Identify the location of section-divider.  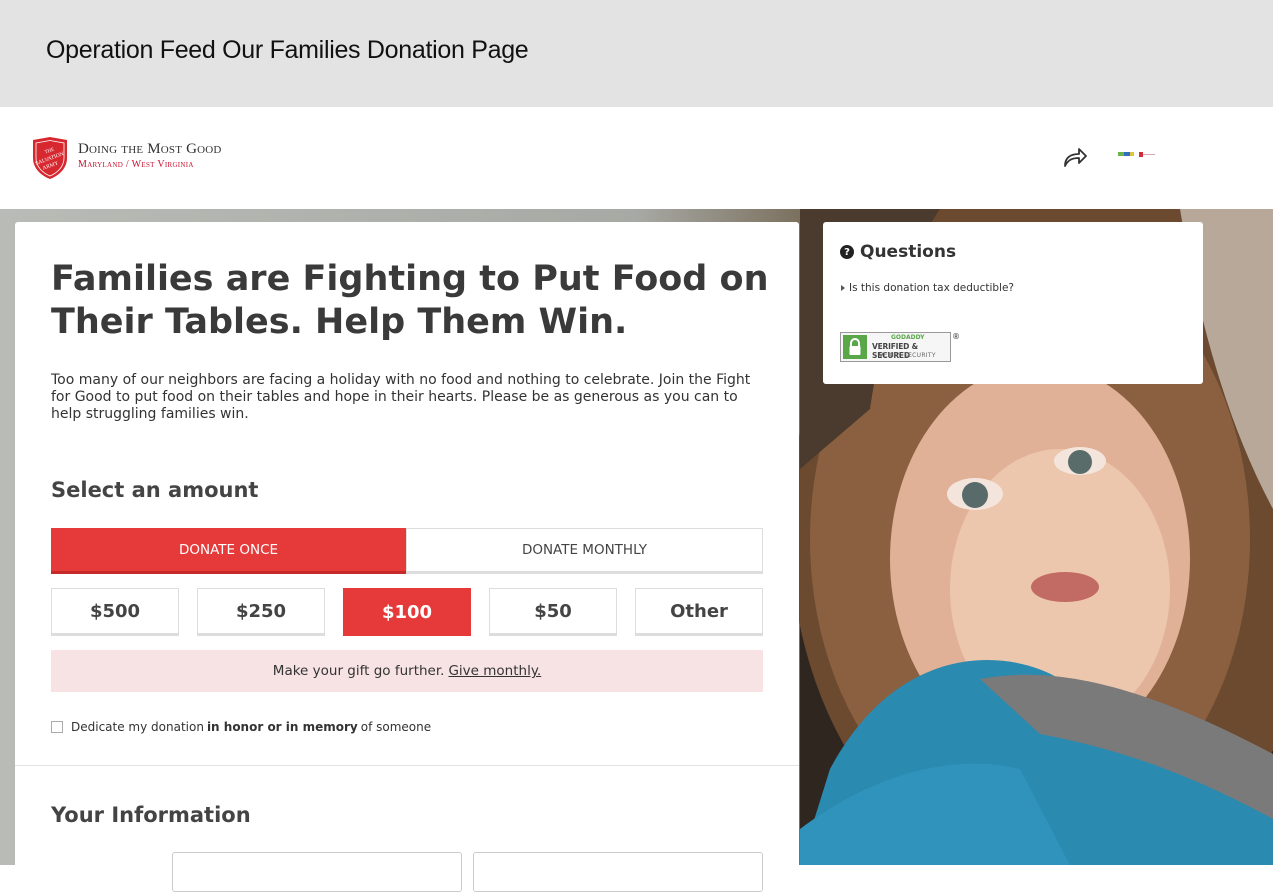
(407, 765).